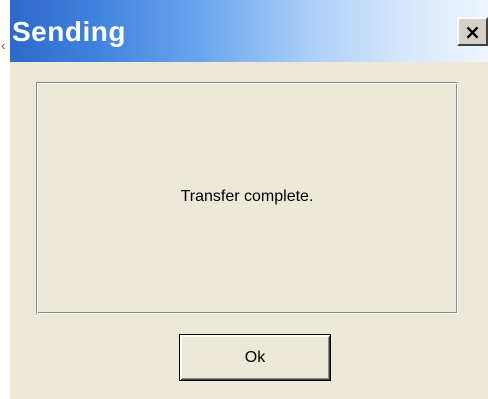 The height and width of the screenshot is (399, 488). Describe the element at coordinates (3, 45) in the screenshot. I see `edge-mark-icon: ‹` at that location.